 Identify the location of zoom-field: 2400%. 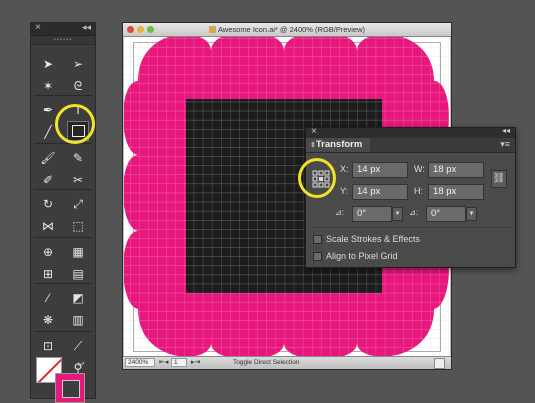
(140, 362).